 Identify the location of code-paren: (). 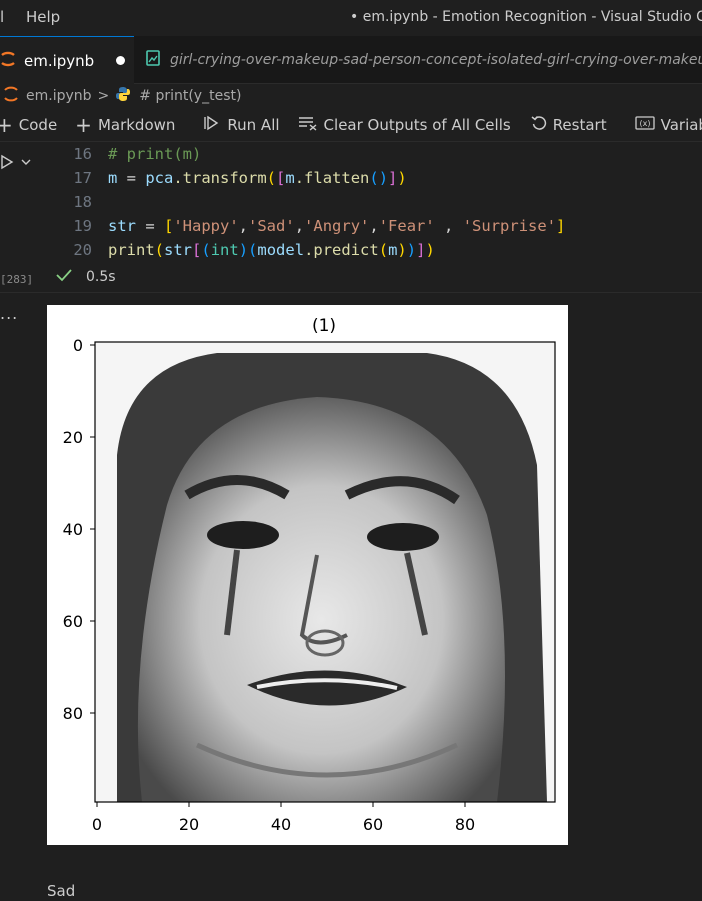
(379, 178).